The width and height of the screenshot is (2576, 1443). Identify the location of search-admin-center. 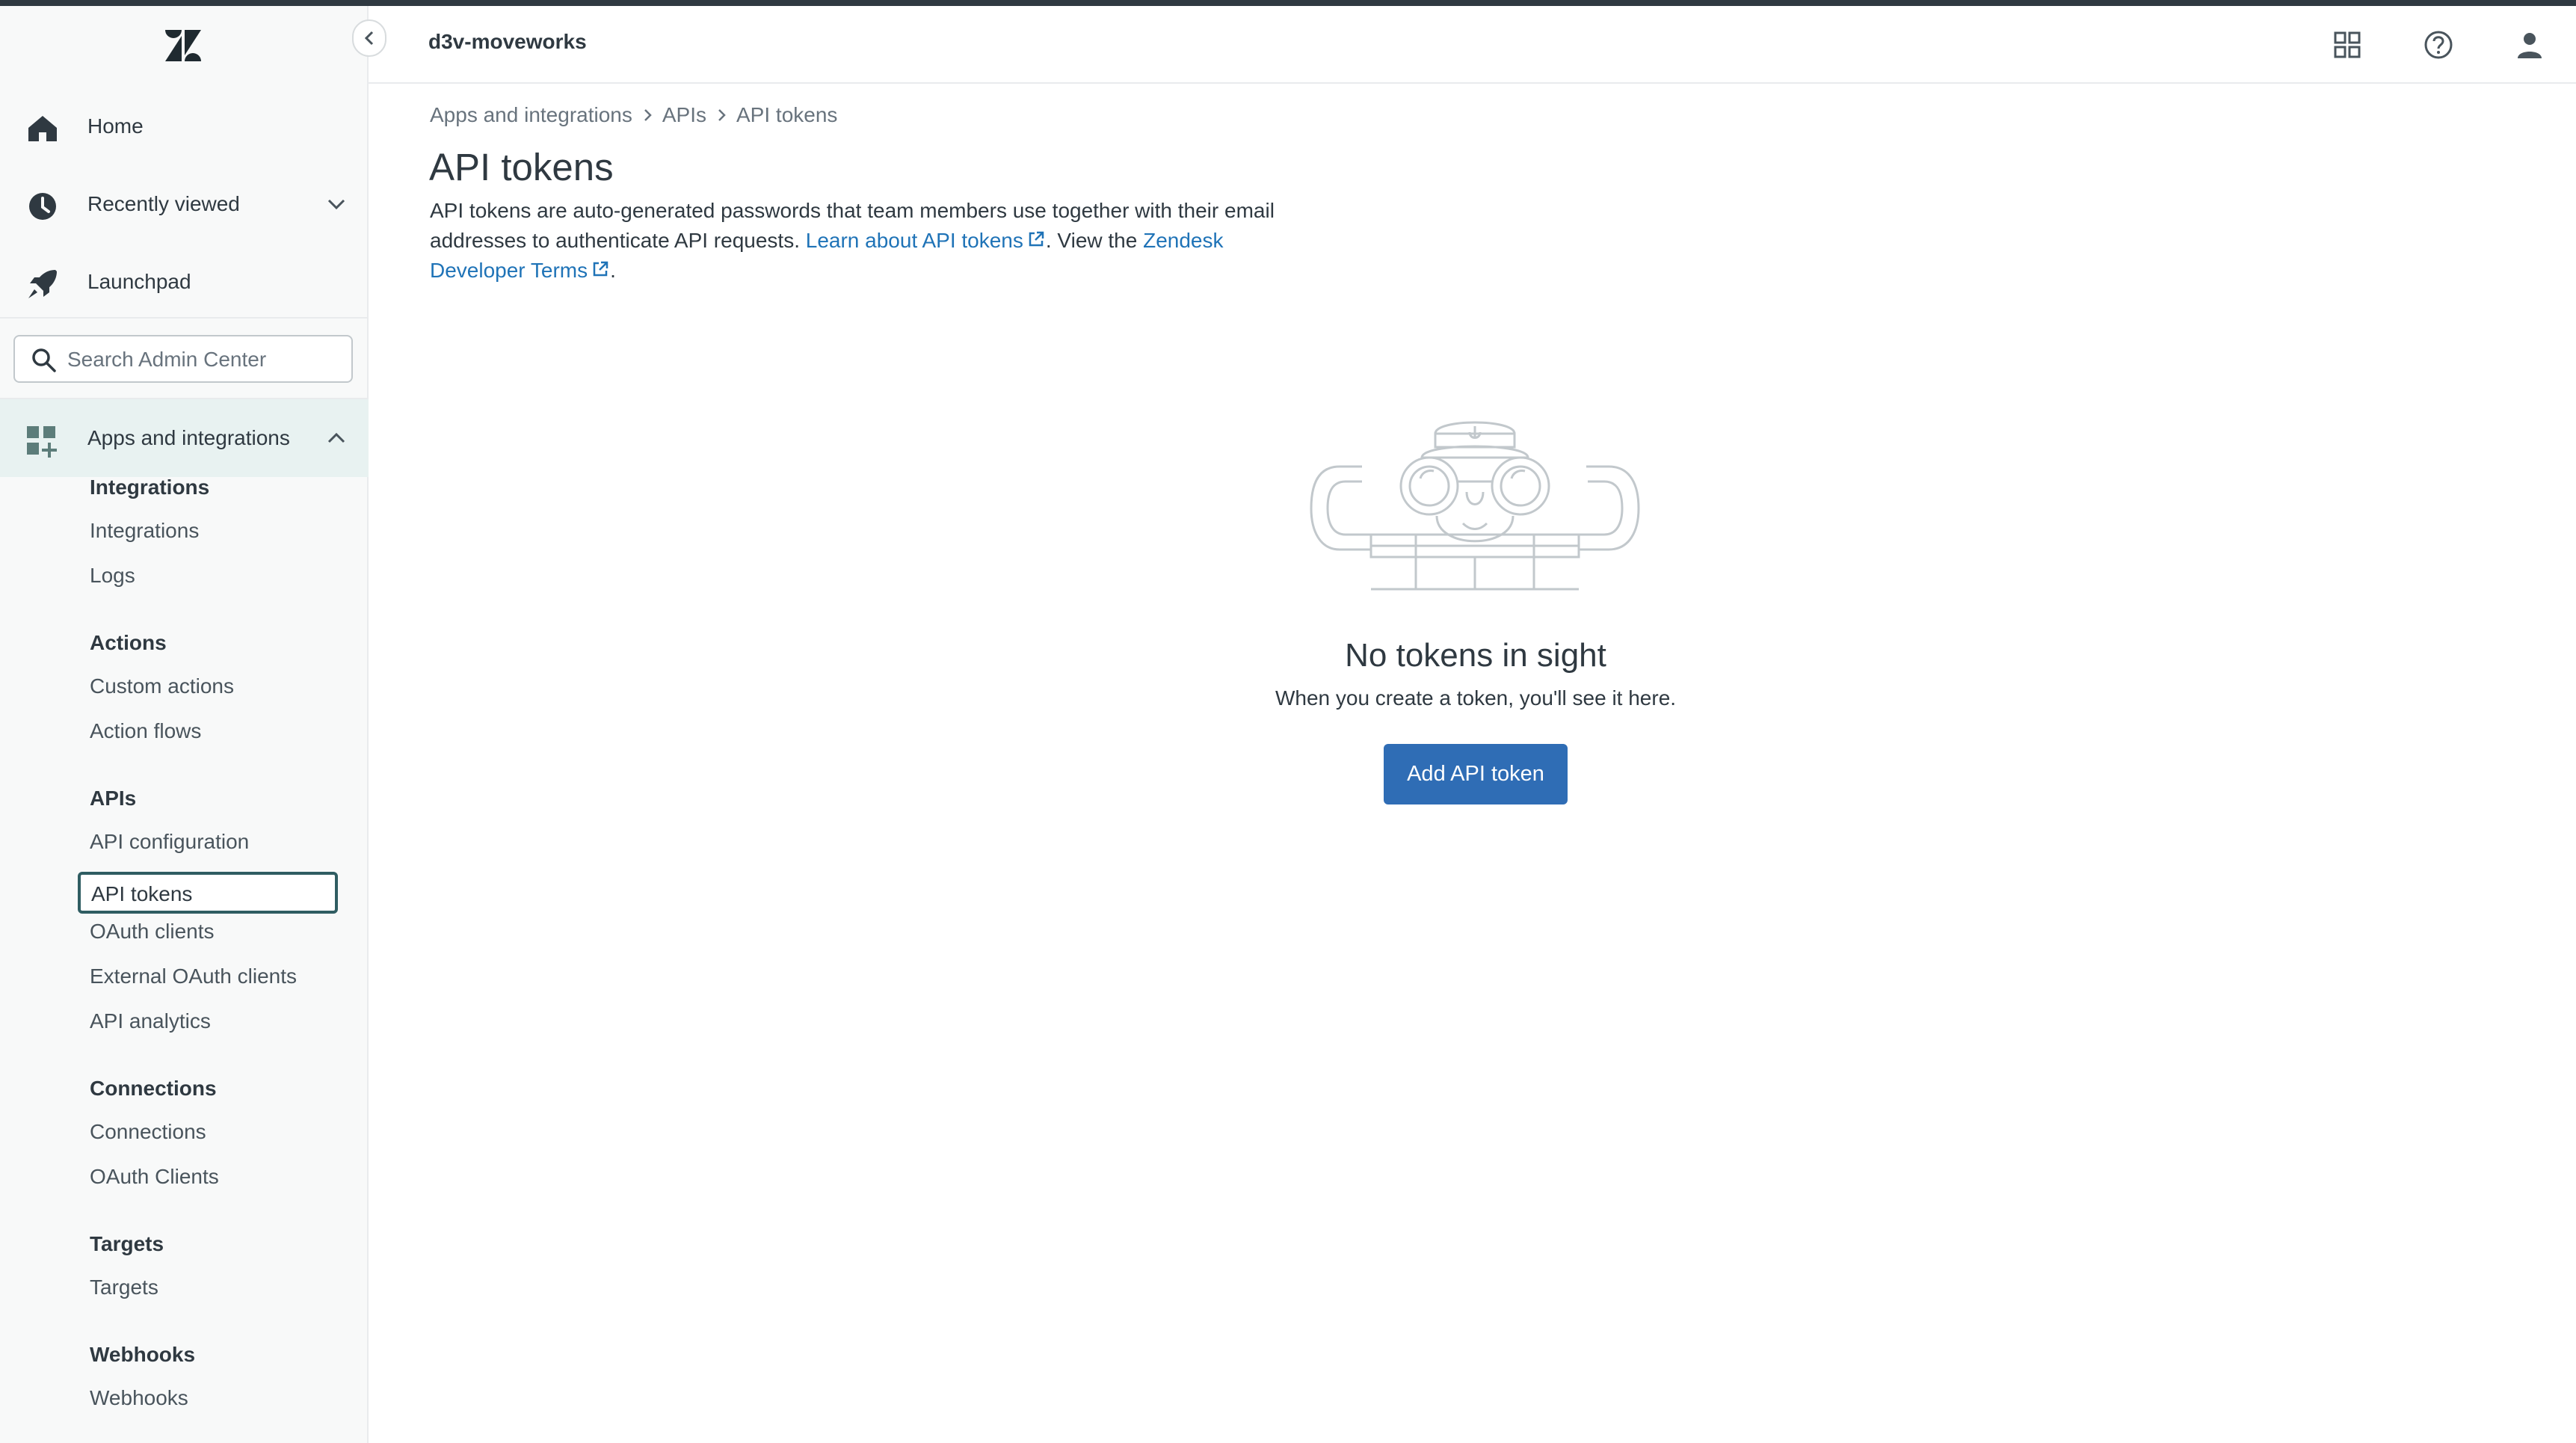
(183, 359).